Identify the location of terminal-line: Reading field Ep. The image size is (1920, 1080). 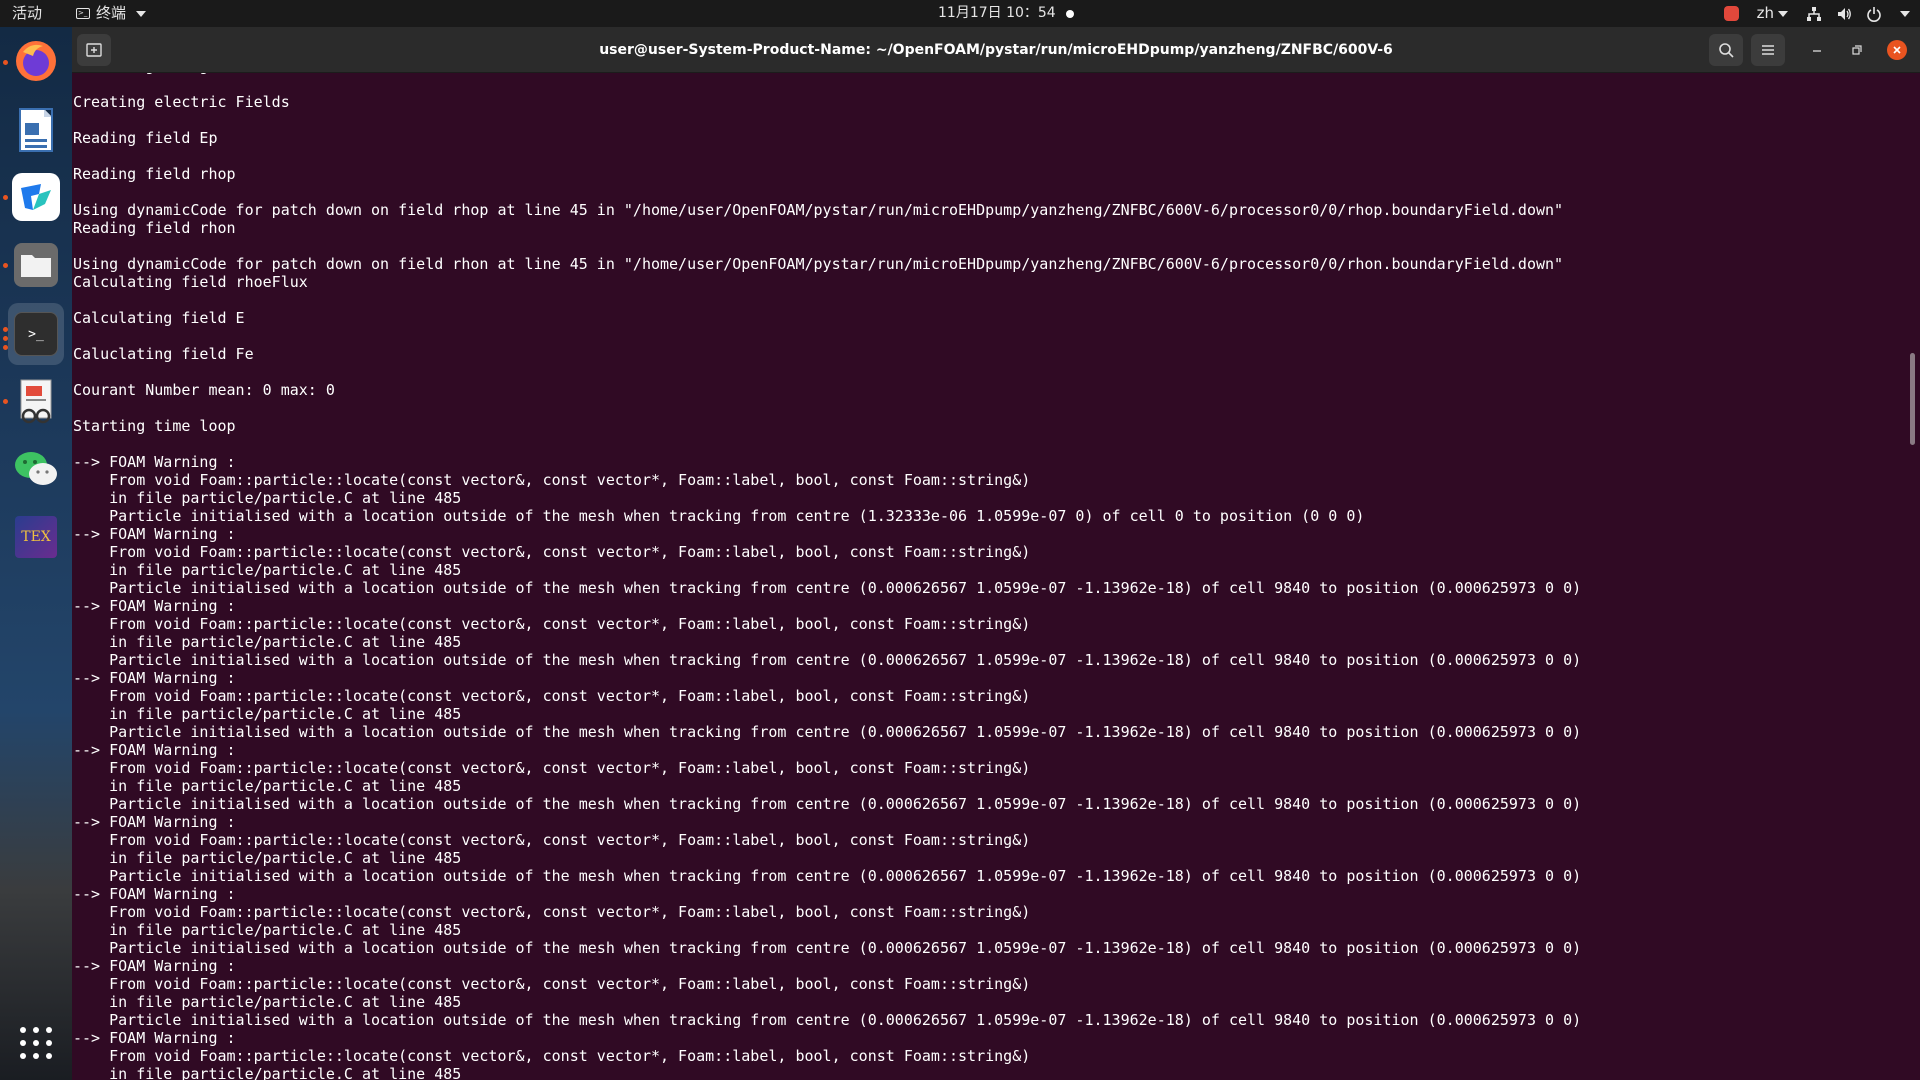
(145, 138).